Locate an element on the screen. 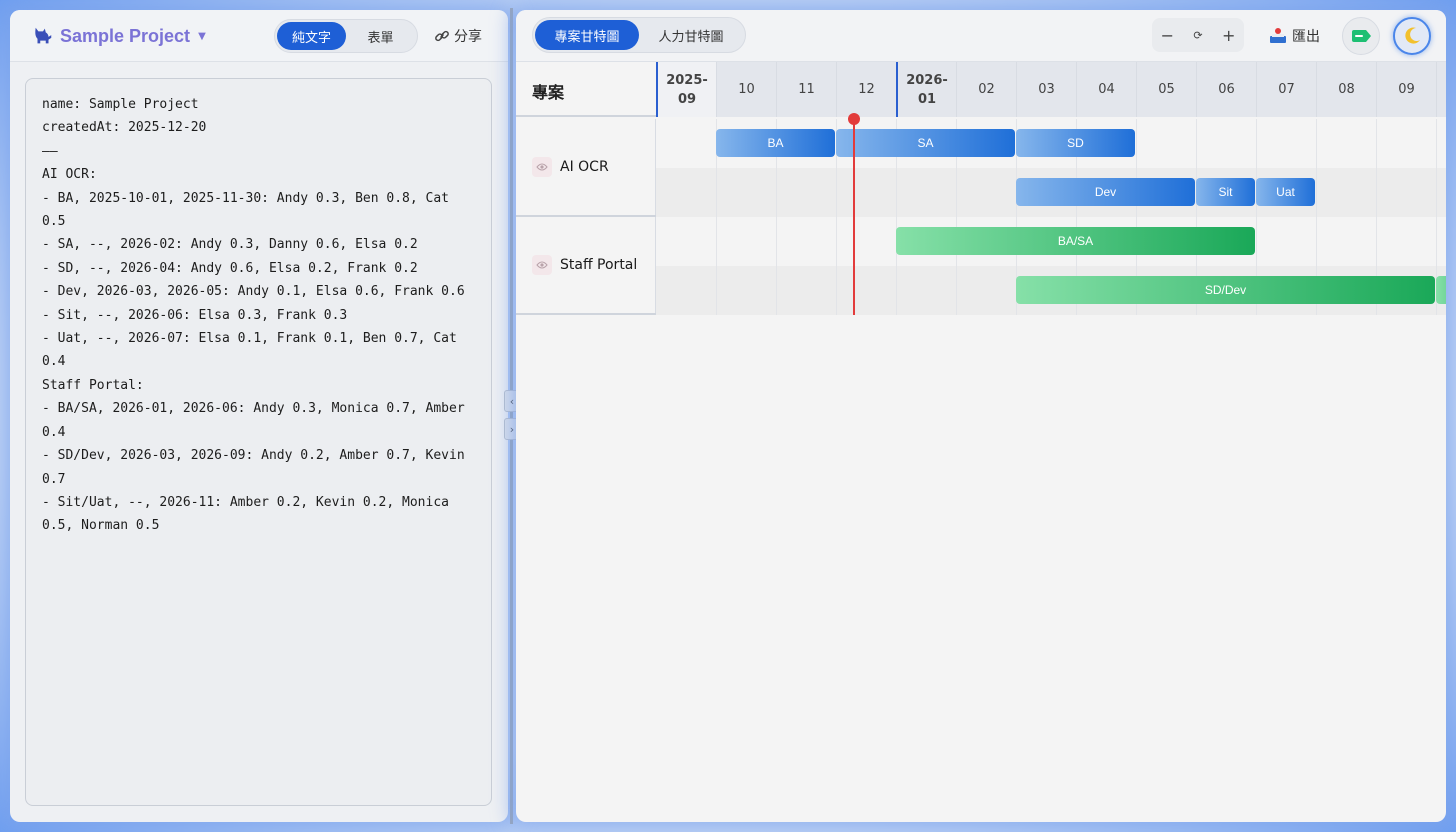  tab-plain-text: 純文字 is located at coordinates (311, 36).